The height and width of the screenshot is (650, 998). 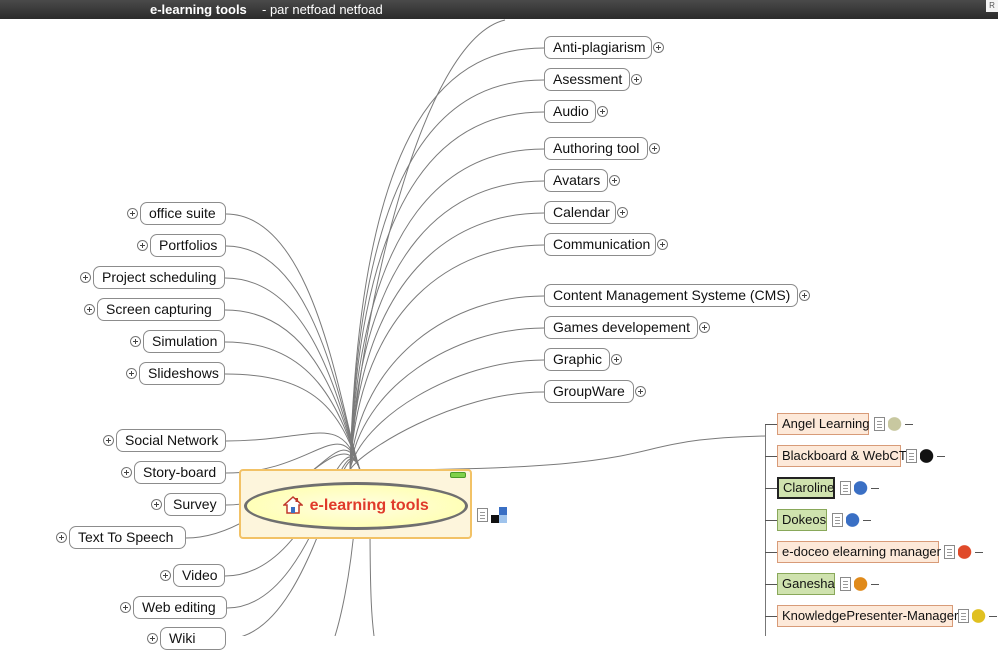 What do you see at coordinates (180, 472) in the screenshot?
I see `branch-node-left: Story-board` at bounding box center [180, 472].